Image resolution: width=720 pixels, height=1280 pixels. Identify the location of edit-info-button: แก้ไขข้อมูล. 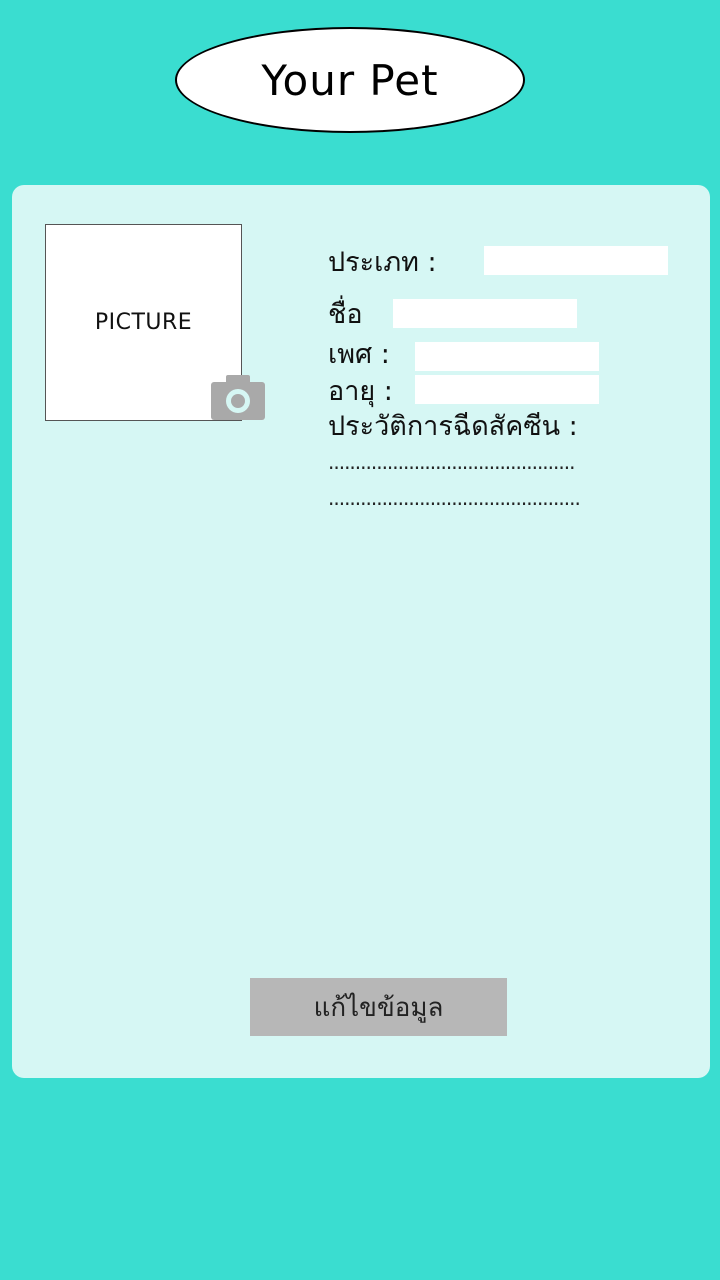
(378, 1007).